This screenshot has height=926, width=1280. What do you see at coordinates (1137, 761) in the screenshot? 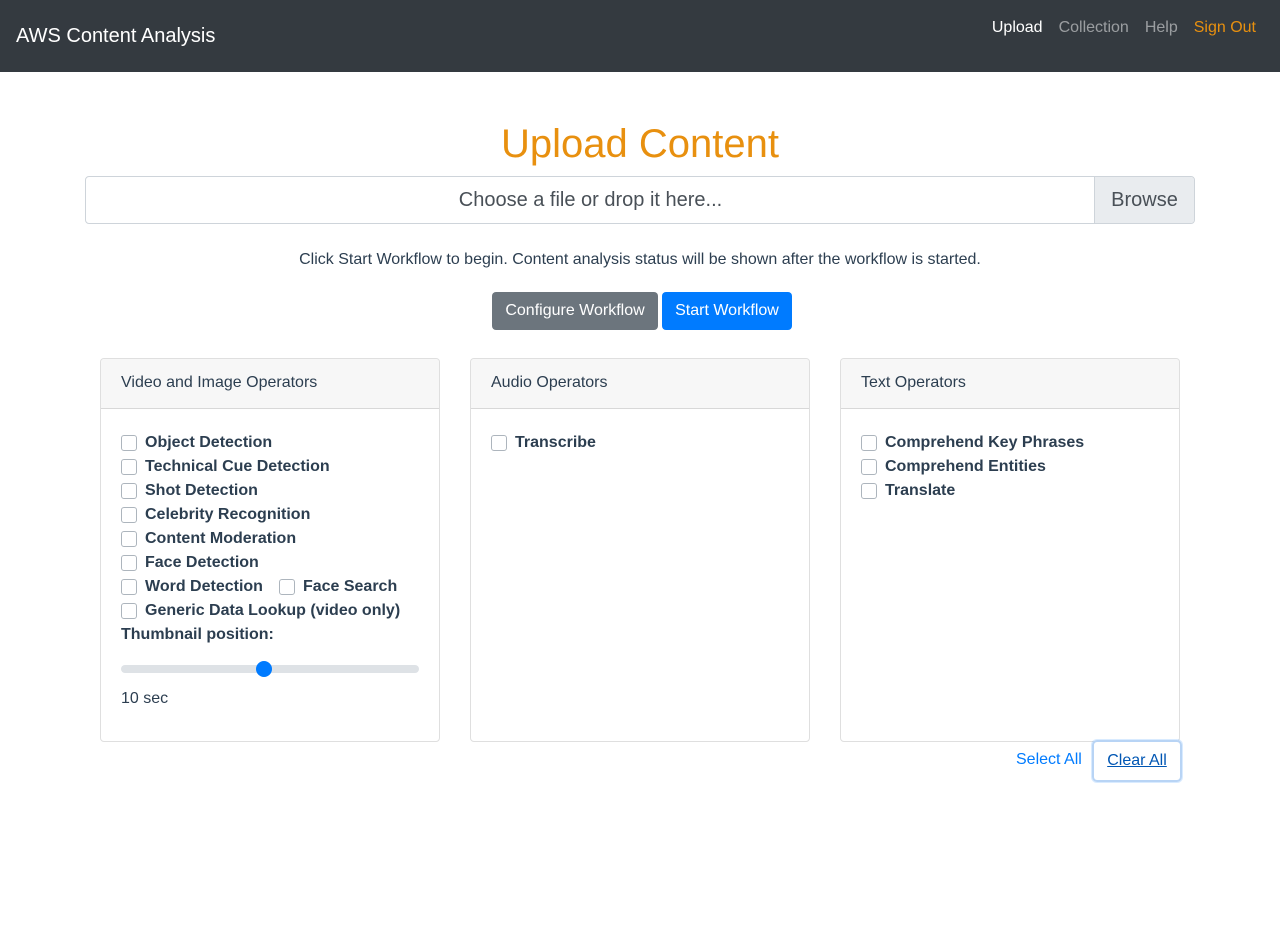
I see `clear-all-button: Clear All` at bounding box center [1137, 761].